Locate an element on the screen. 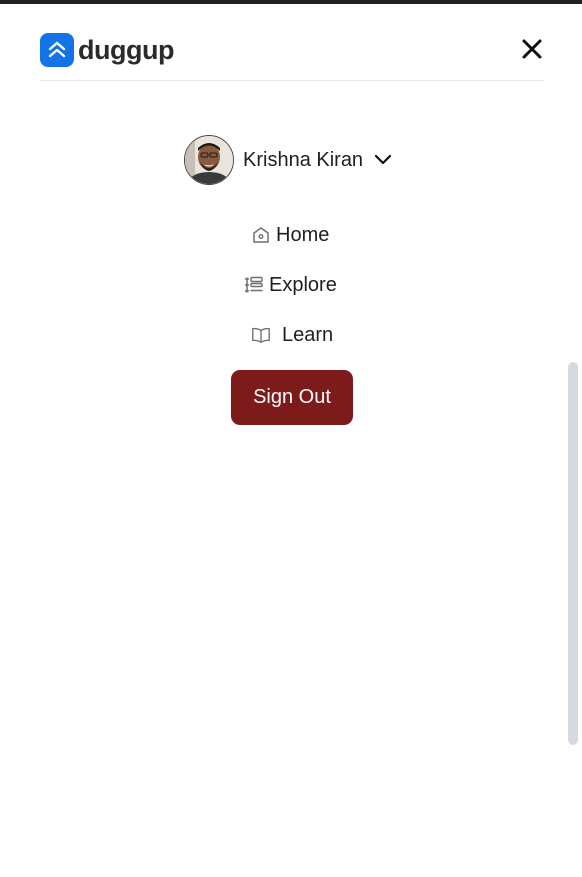 This screenshot has height=877, width=582. double-chevron-up-icon is located at coordinates (57, 50).